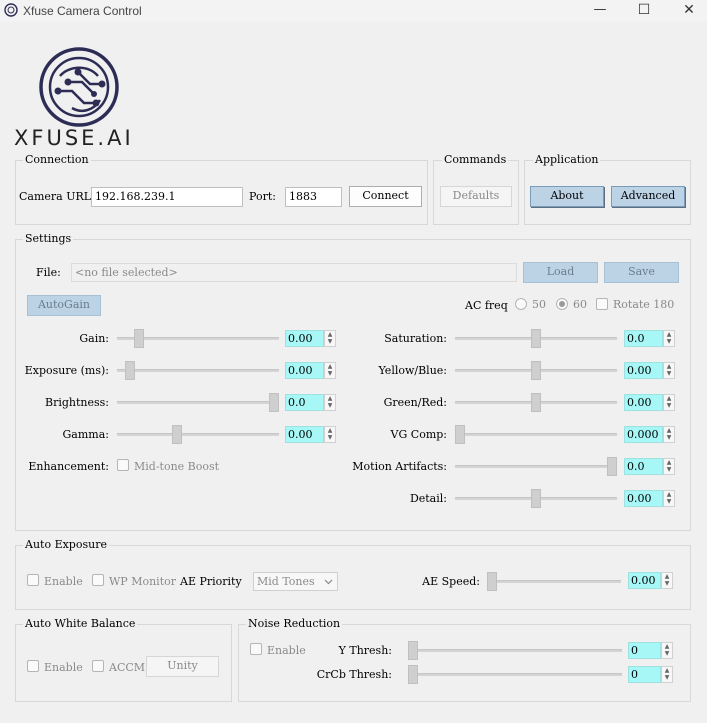  What do you see at coordinates (399, 466) in the screenshot?
I see `motion-artifacts-label: Motion Artifacts:` at bounding box center [399, 466].